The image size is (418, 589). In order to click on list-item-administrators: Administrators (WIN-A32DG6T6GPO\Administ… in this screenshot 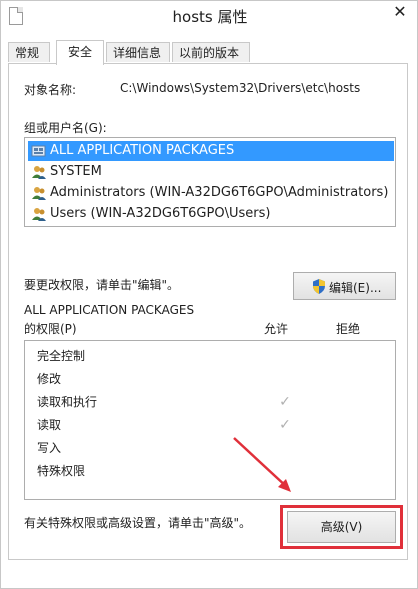, I will do `click(211, 193)`.